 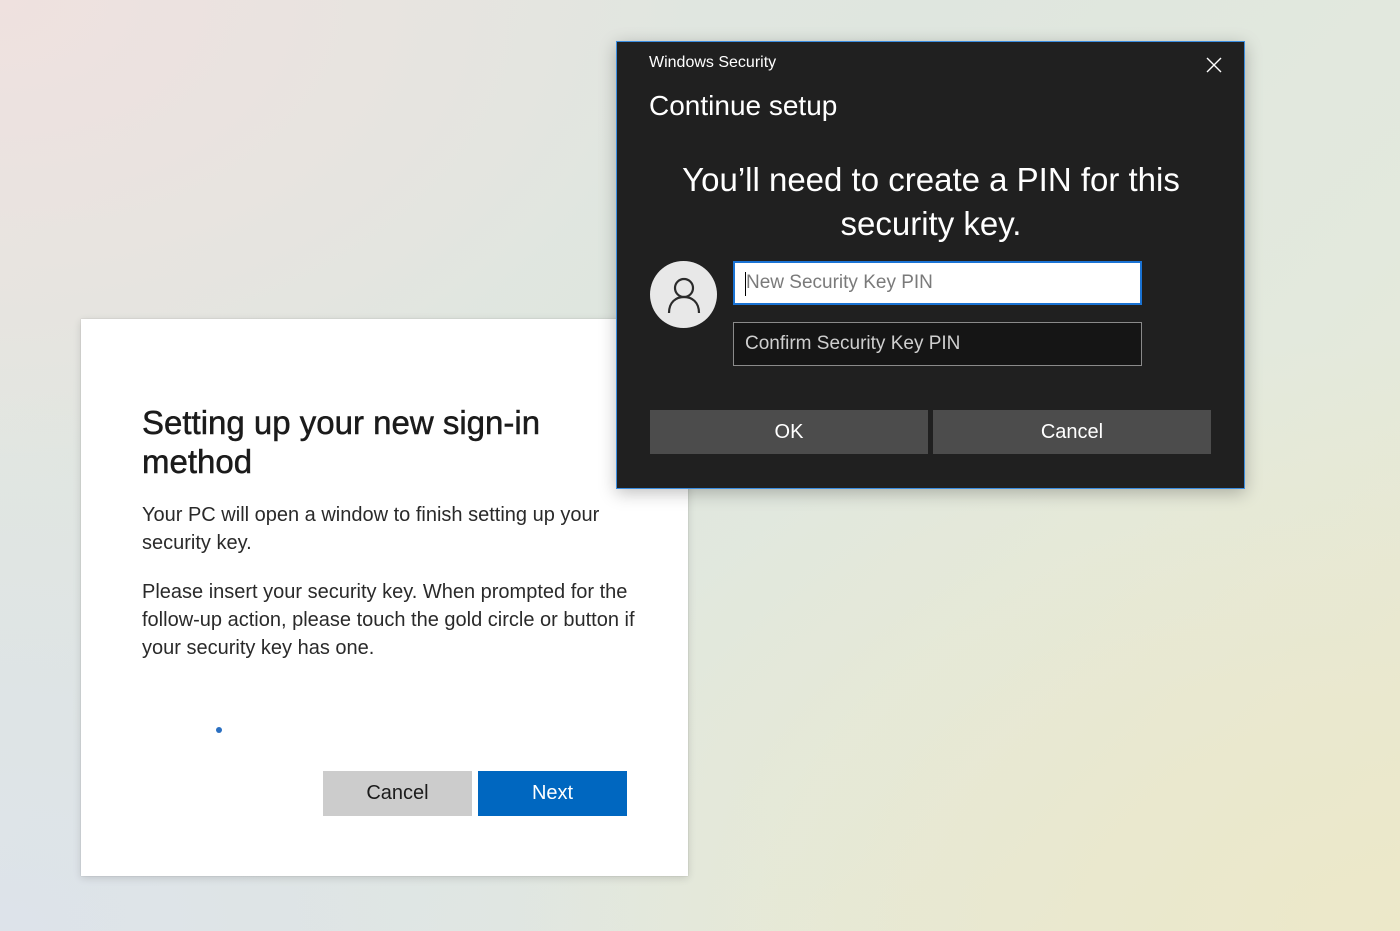 I want to click on close-icon, so click(x=1214, y=65).